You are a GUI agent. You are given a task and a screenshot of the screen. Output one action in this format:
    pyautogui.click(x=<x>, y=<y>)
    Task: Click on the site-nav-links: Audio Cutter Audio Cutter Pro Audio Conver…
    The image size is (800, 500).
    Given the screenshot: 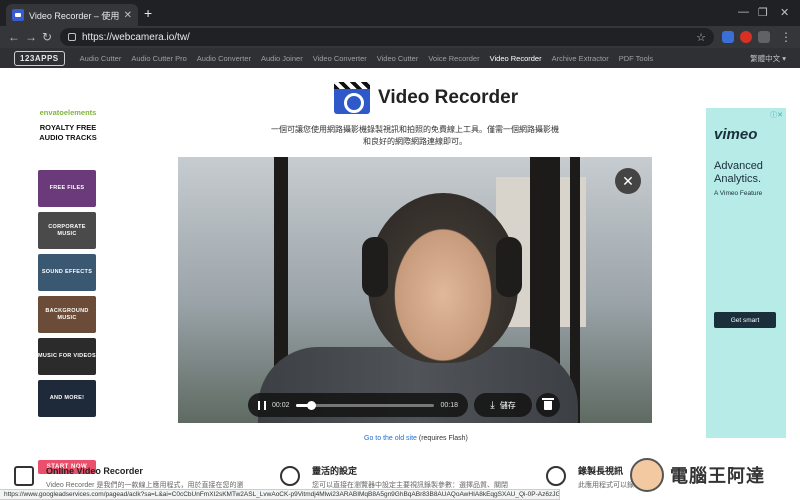 What is the action you would take?
    pyautogui.click(x=367, y=58)
    